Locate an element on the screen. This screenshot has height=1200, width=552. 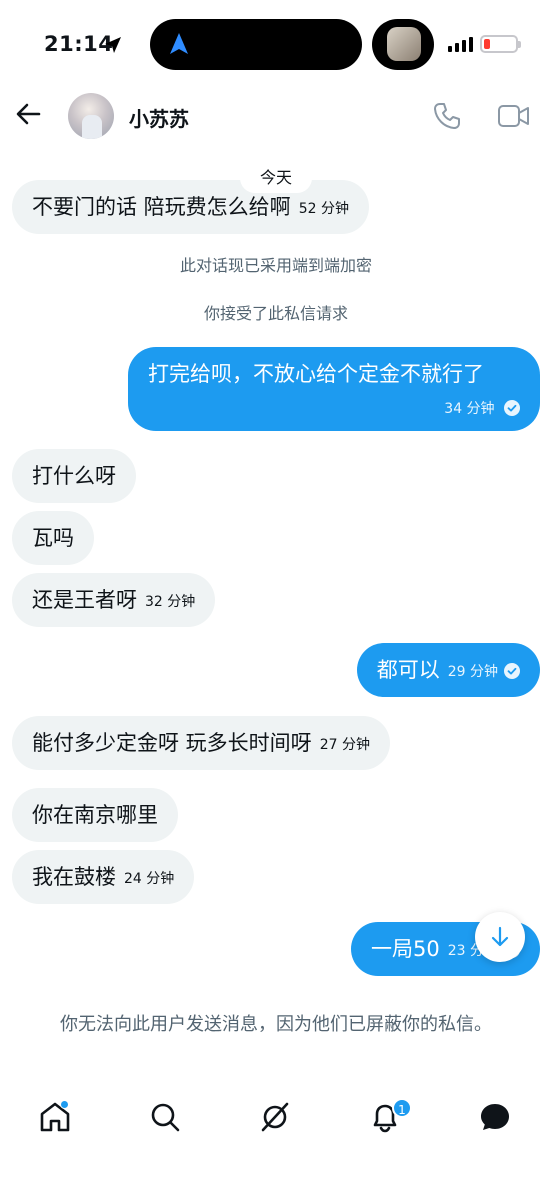
message-bubble-incoming: 你在南京哪里 is located at coordinates (95, 815).